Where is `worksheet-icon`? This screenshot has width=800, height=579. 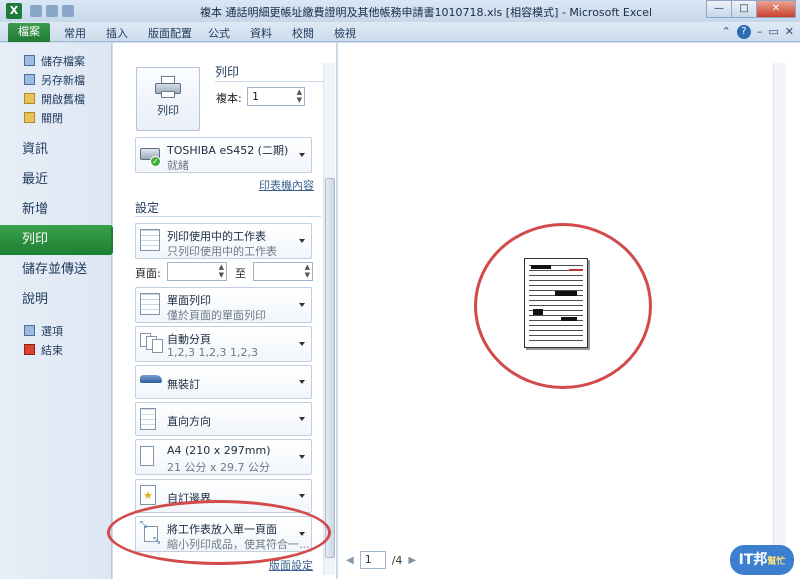 worksheet-icon is located at coordinates (151, 241).